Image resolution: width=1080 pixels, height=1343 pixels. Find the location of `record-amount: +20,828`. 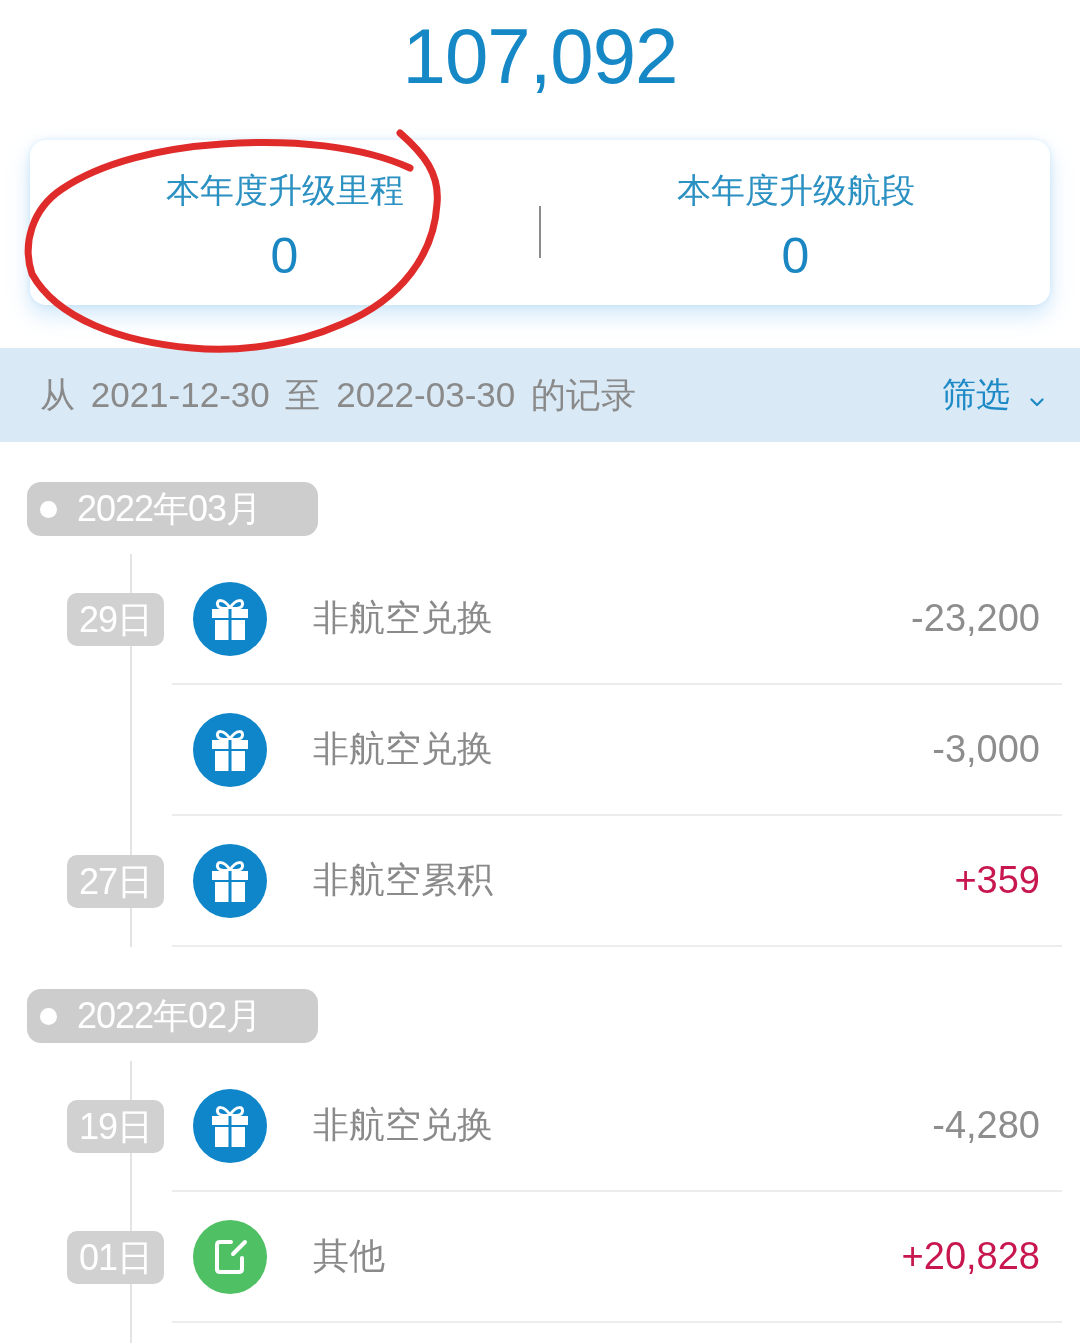

record-amount: +20,828 is located at coordinates (970, 1256).